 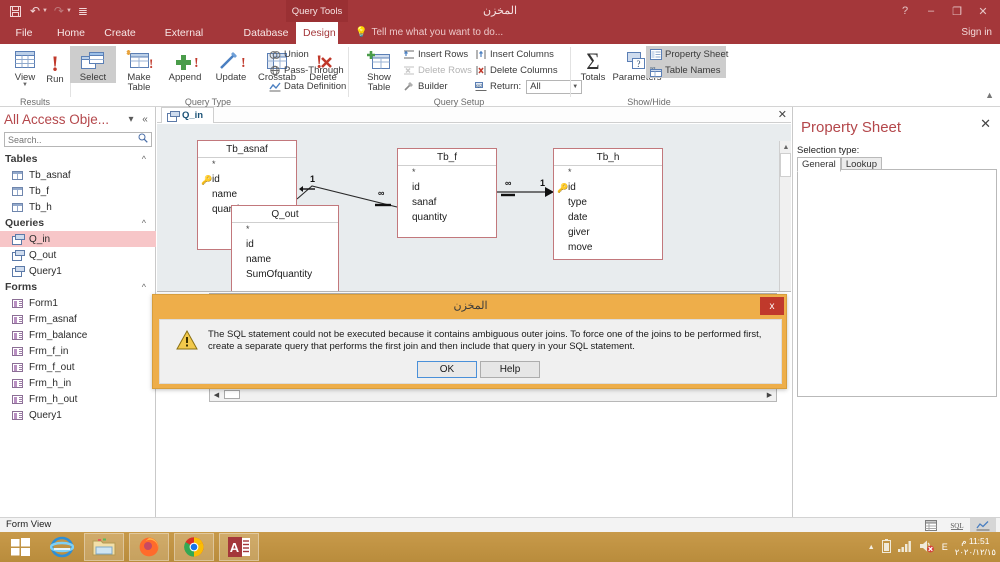 What do you see at coordinates (447, 217) in the screenshot?
I see `field-quantity: quantity` at bounding box center [447, 217].